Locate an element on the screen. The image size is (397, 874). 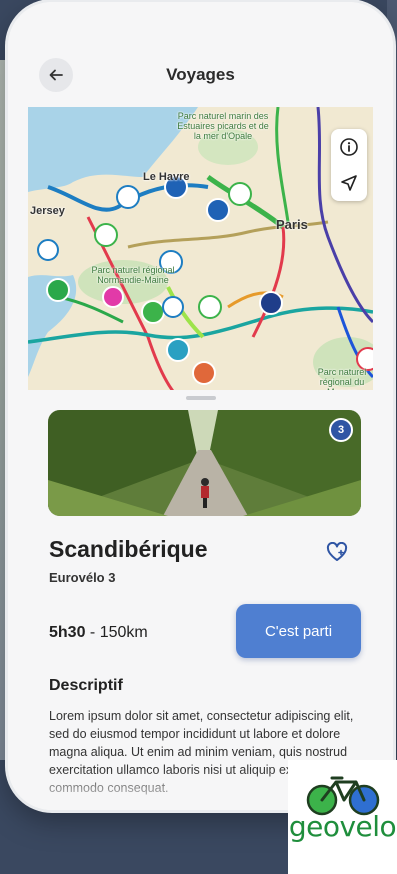
map-controls is located at coordinates (349, 165).